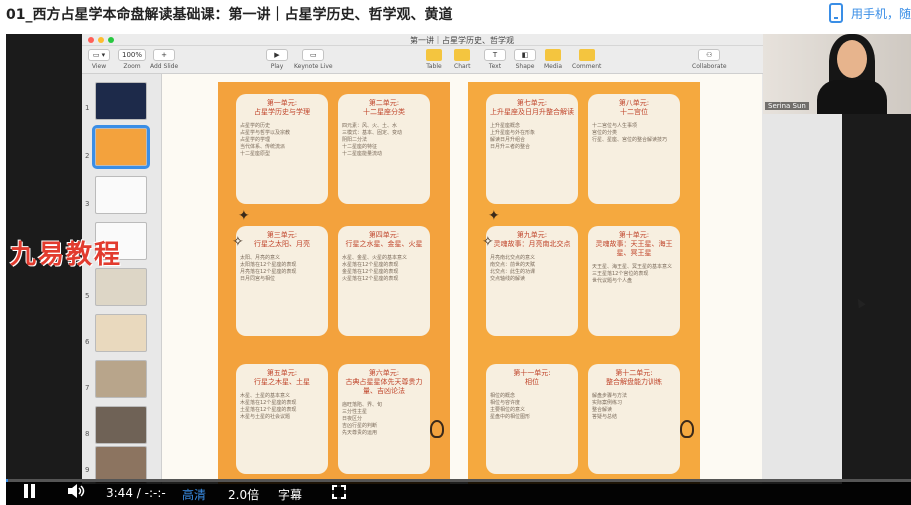  Describe the element at coordinates (99, 66) in the screenshot. I see `view-label: View` at that location.